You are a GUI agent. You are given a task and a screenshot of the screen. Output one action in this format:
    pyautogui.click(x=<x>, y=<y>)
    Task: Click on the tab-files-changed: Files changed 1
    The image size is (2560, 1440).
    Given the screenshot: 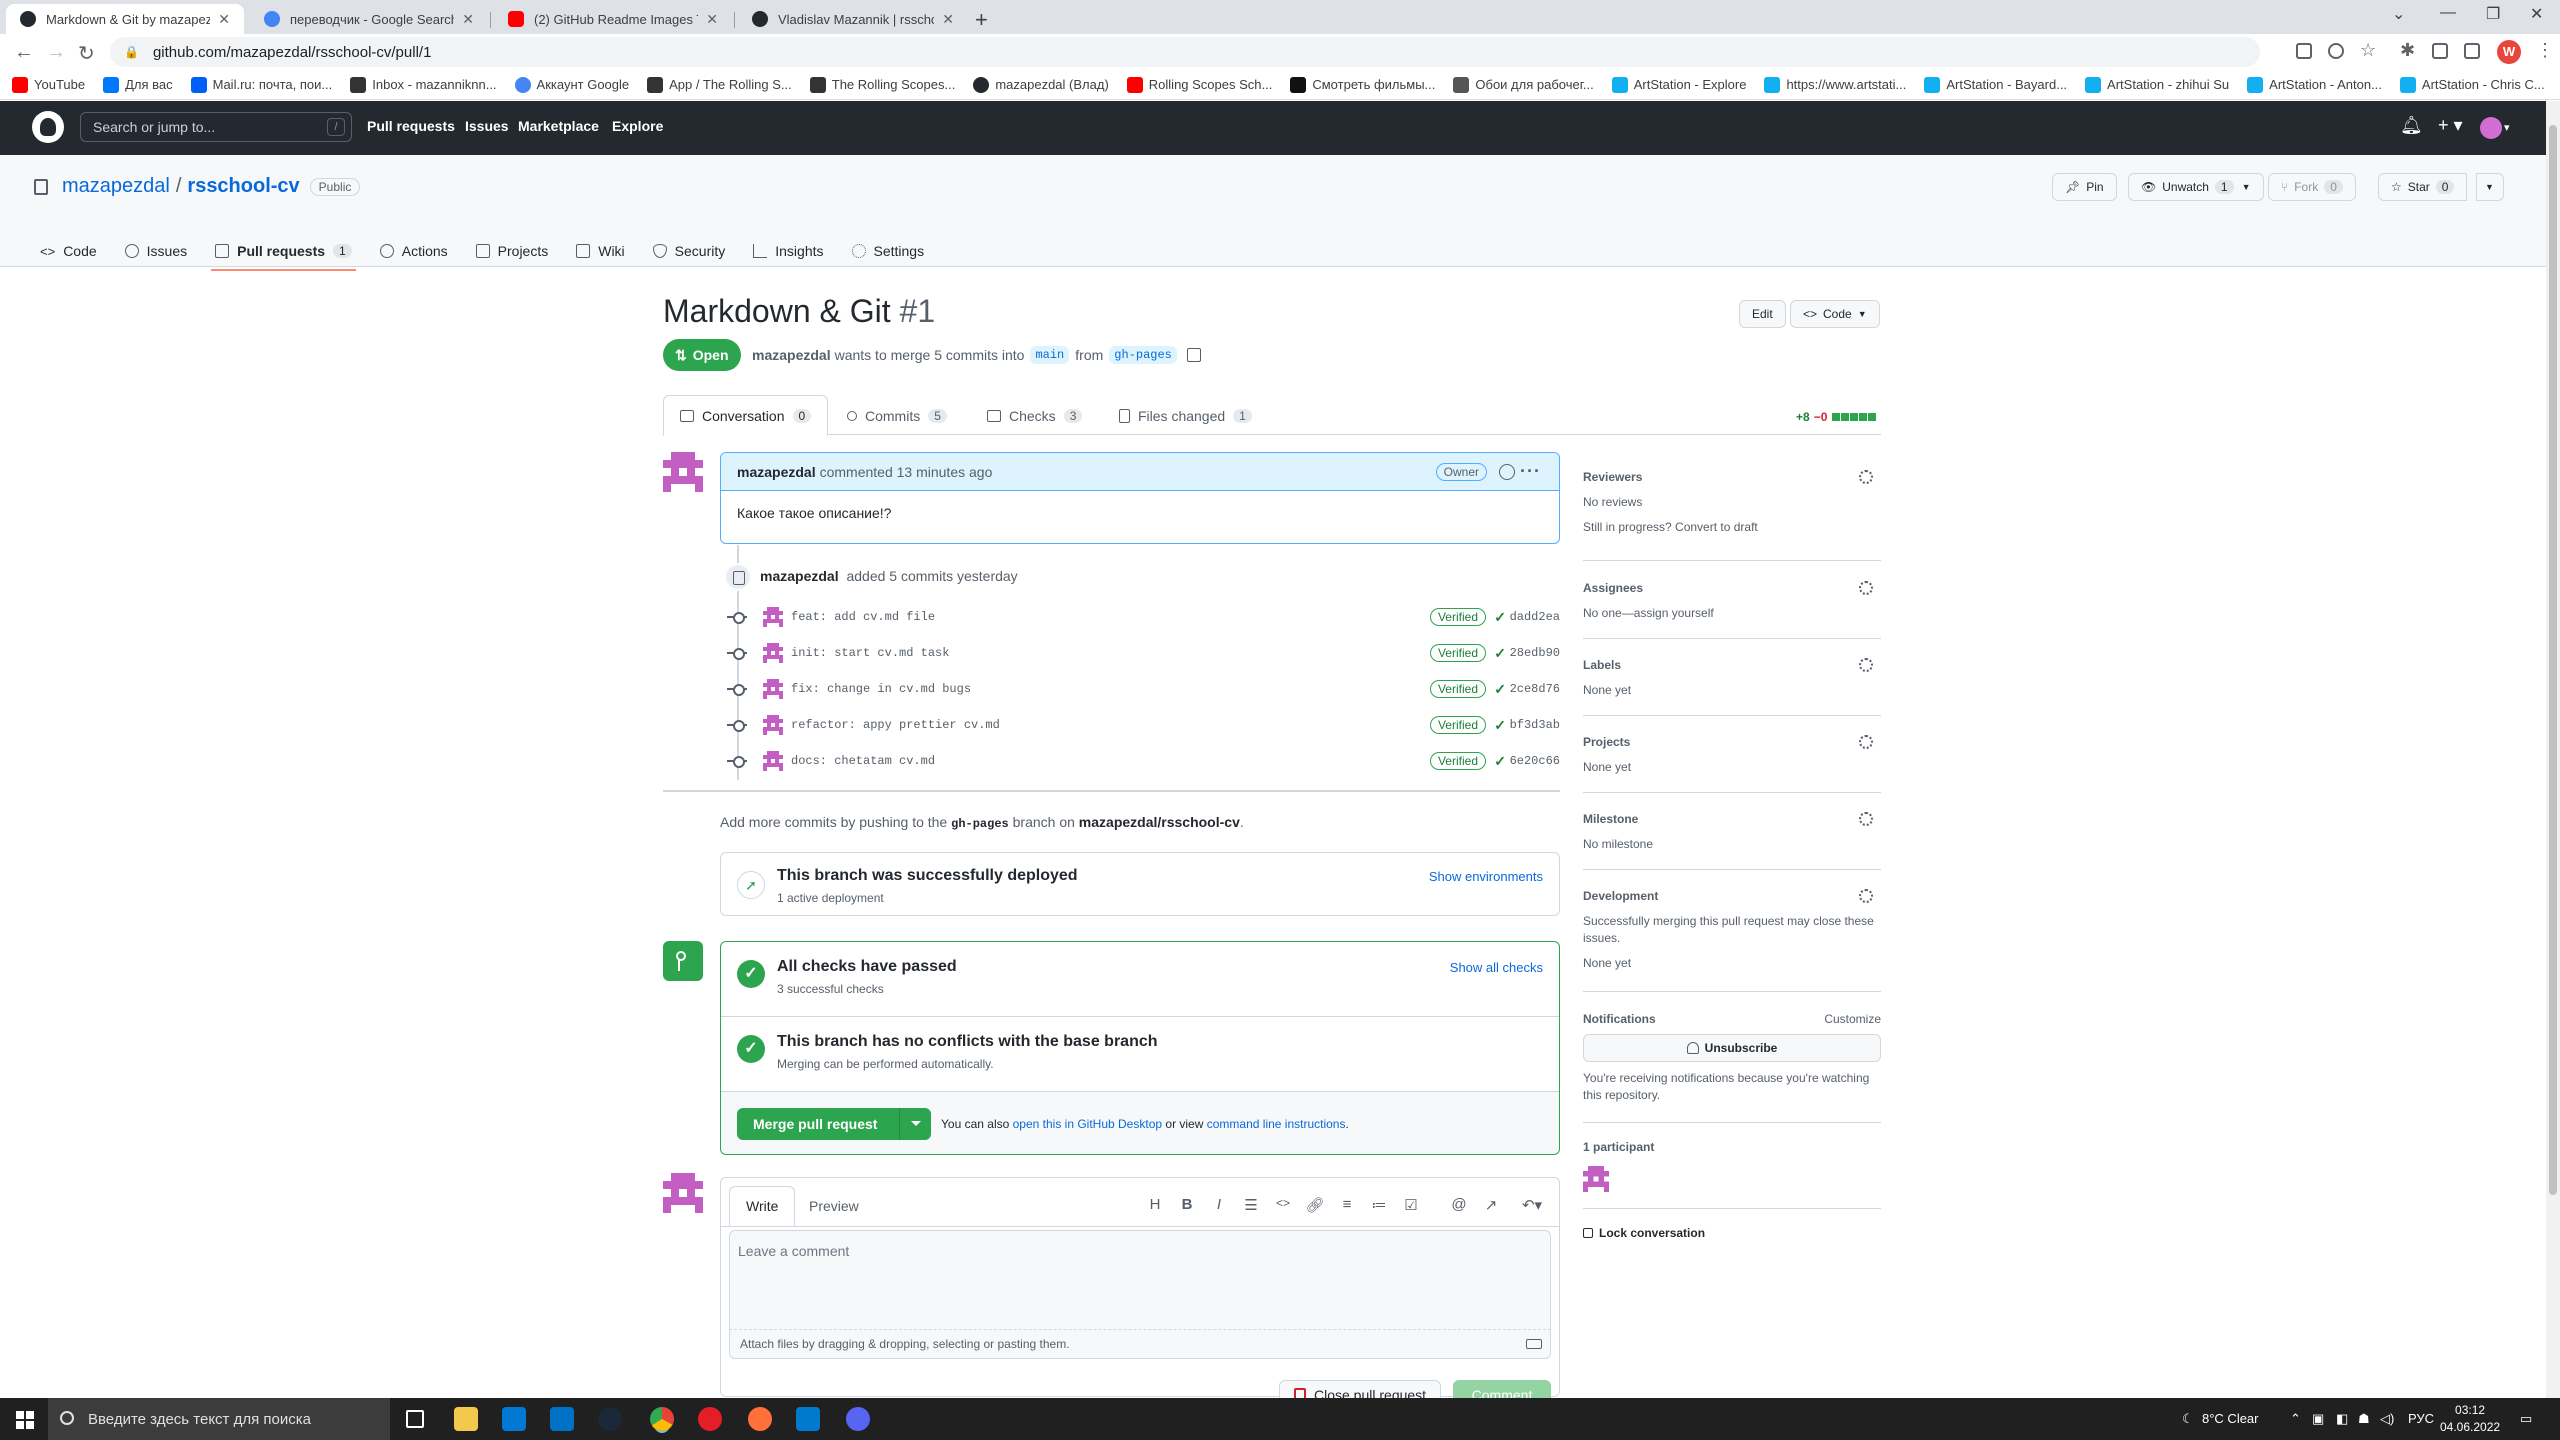 What is the action you would take?
    pyautogui.click(x=1185, y=415)
    